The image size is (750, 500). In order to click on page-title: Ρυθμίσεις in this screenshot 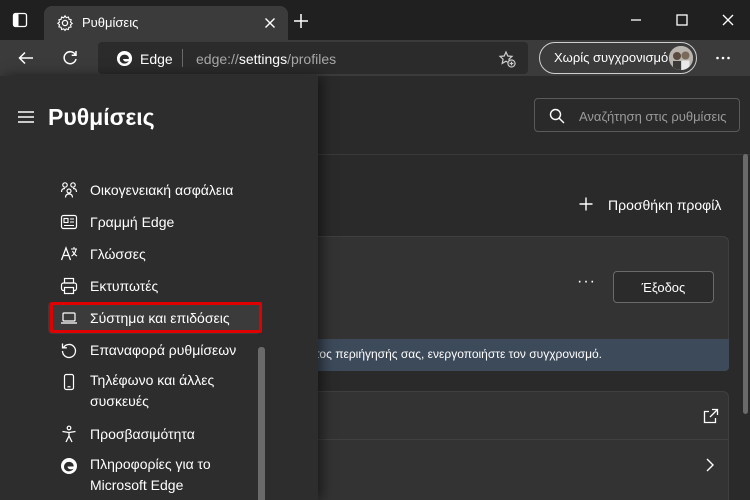, I will do `click(101, 117)`.